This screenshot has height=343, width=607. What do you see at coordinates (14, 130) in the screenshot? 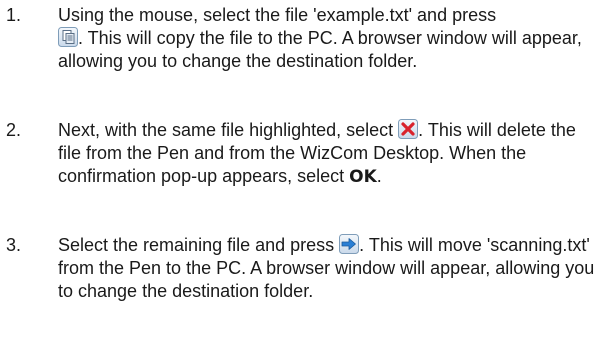
I see `step-number: 2.` at bounding box center [14, 130].